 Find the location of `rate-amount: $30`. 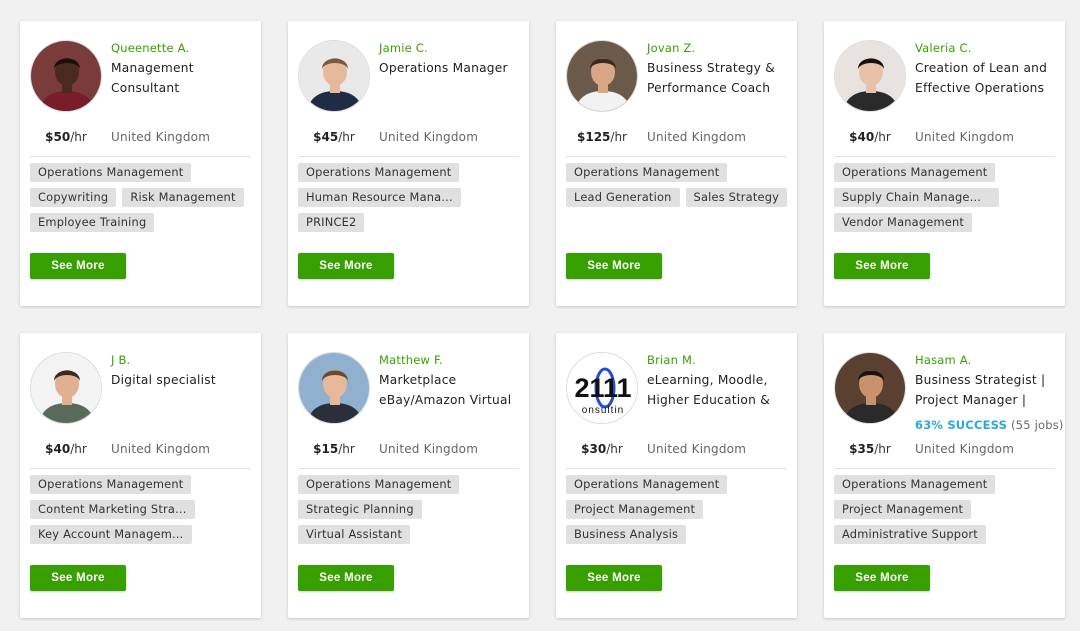

rate-amount: $30 is located at coordinates (594, 449).